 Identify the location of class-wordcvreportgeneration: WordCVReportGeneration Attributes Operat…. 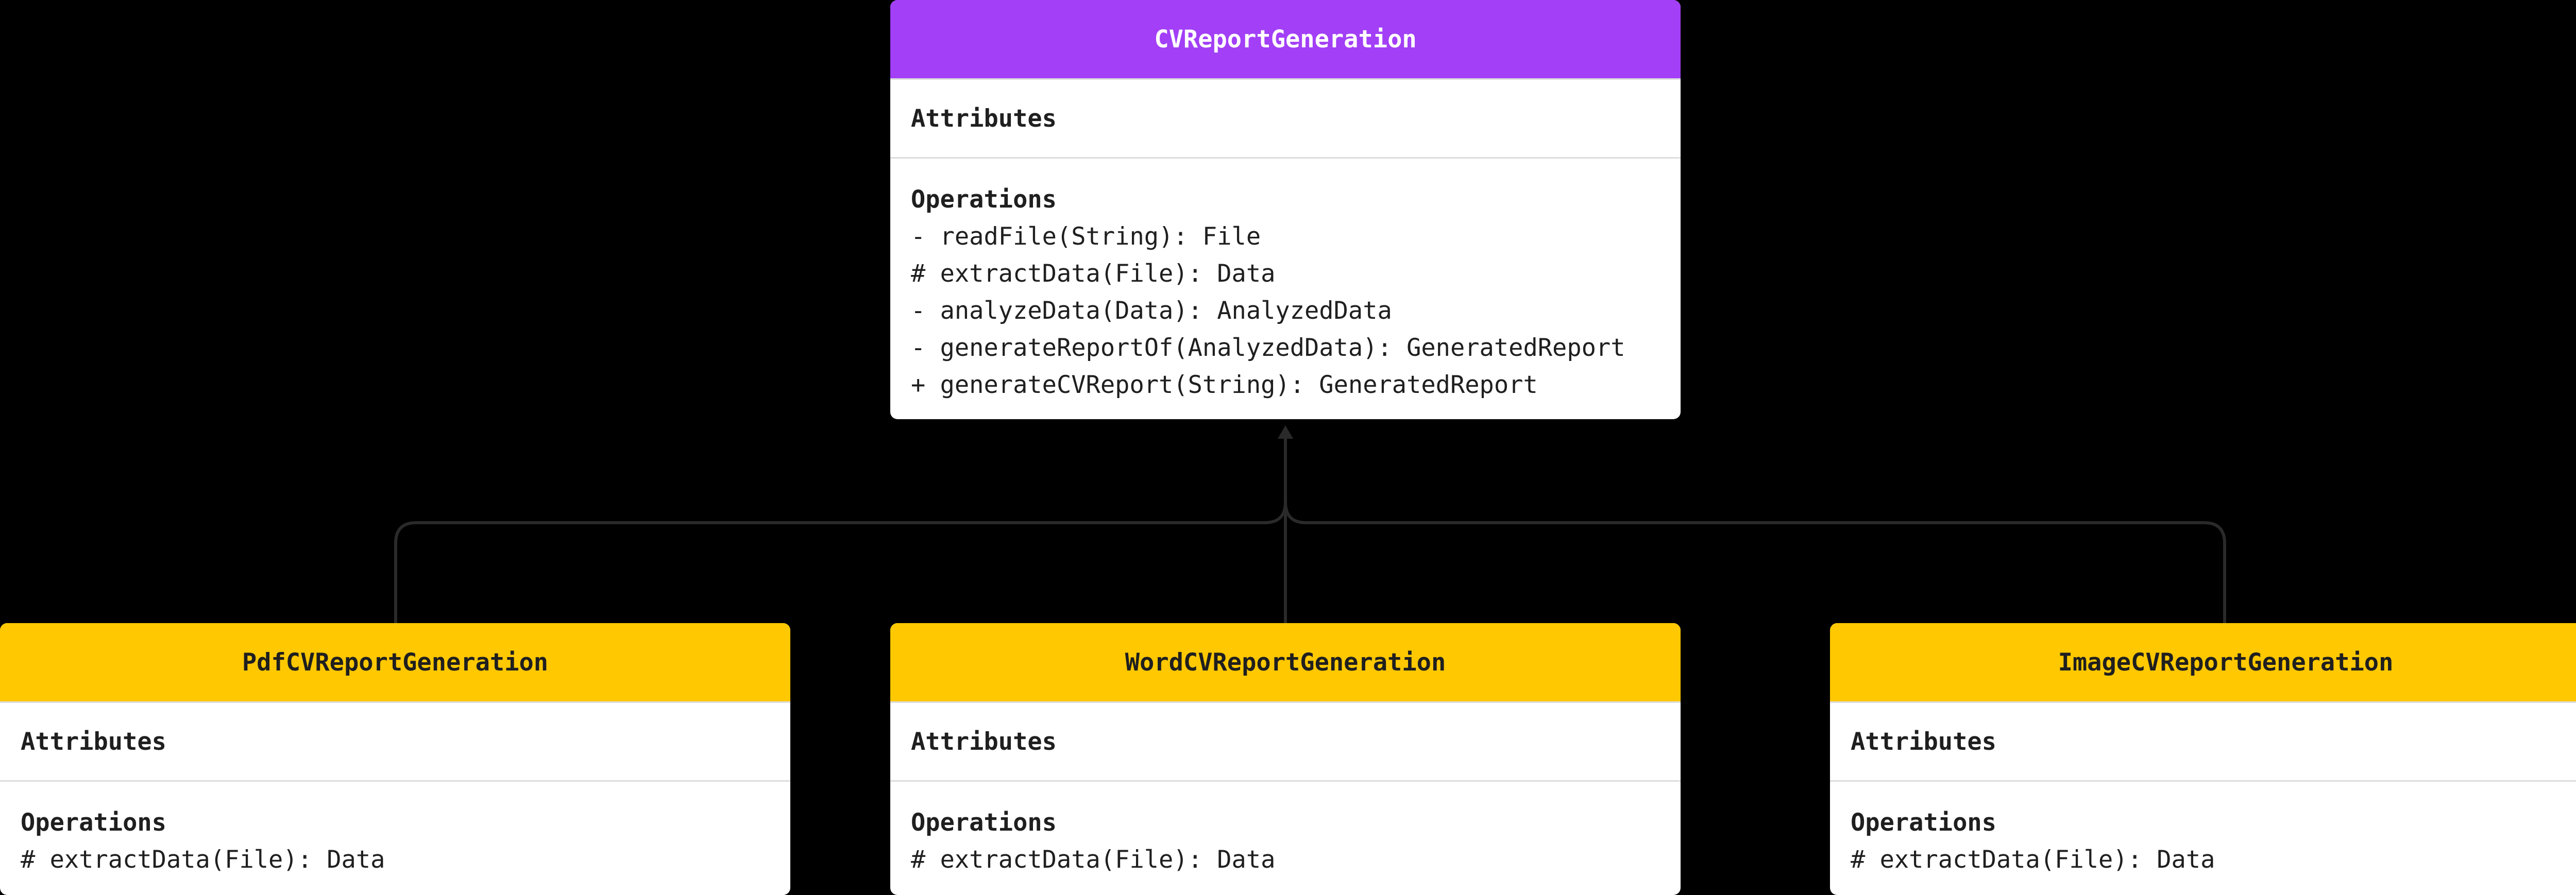
(1285, 759).